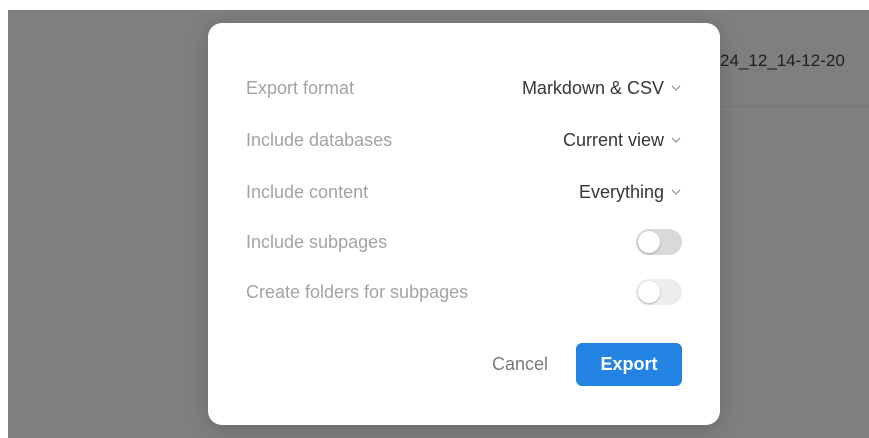  I want to click on background-page-title: 24_12_14-12-20, so click(782, 60).